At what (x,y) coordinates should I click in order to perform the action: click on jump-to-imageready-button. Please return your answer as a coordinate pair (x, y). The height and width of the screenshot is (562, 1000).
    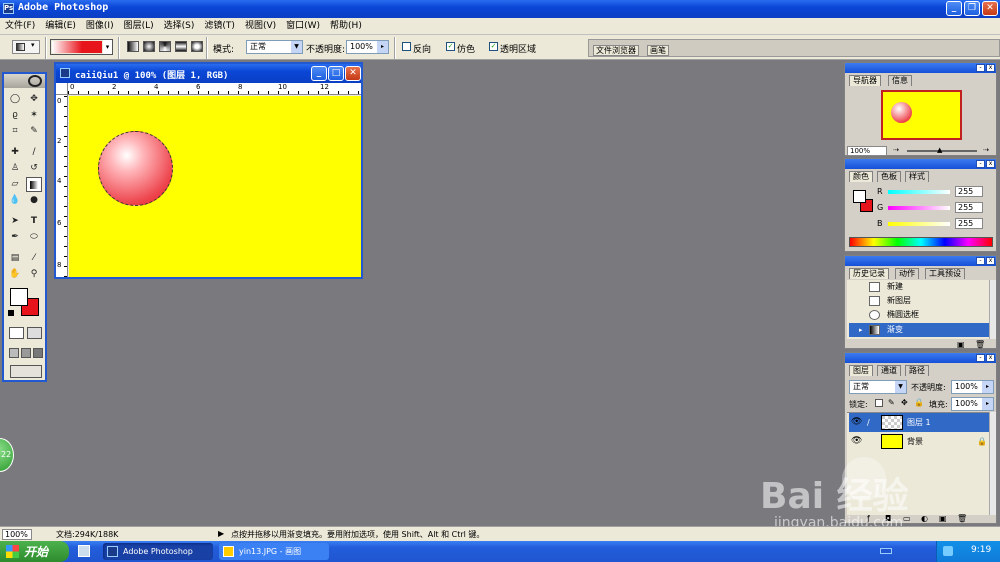
    Looking at the image, I should click on (26, 371).